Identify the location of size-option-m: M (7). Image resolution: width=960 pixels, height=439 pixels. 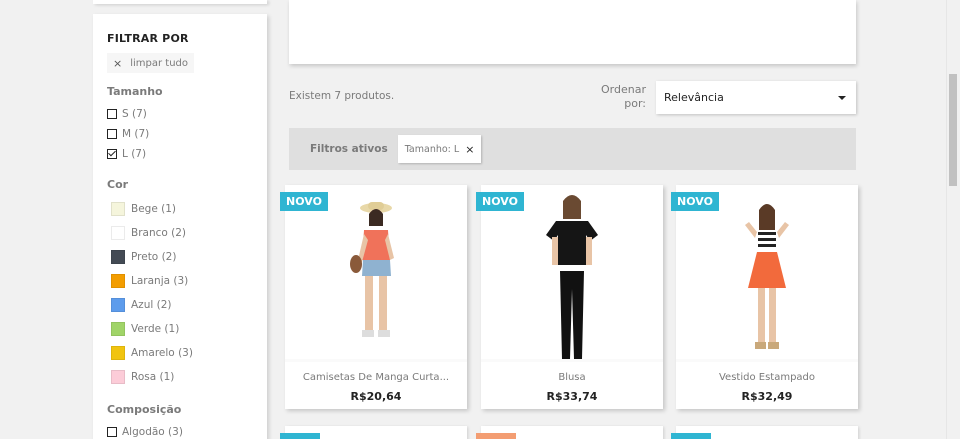
(180, 134).